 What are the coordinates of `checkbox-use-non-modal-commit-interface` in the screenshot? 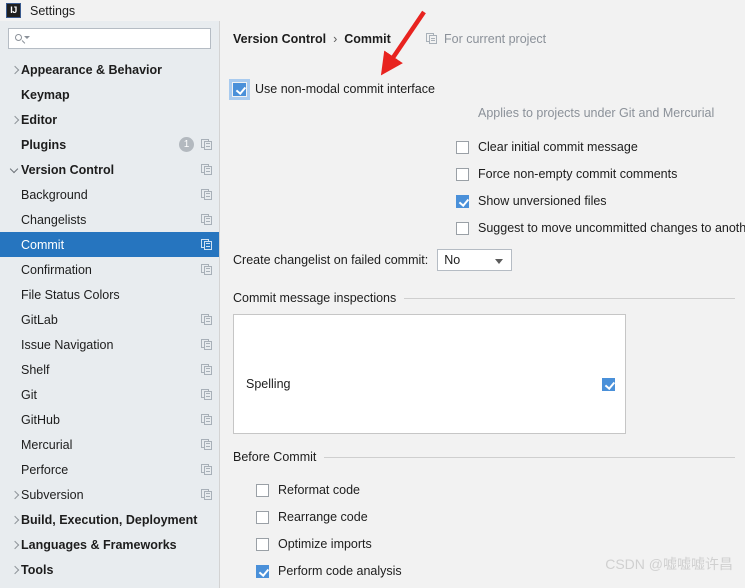 It's located at (239, 89).